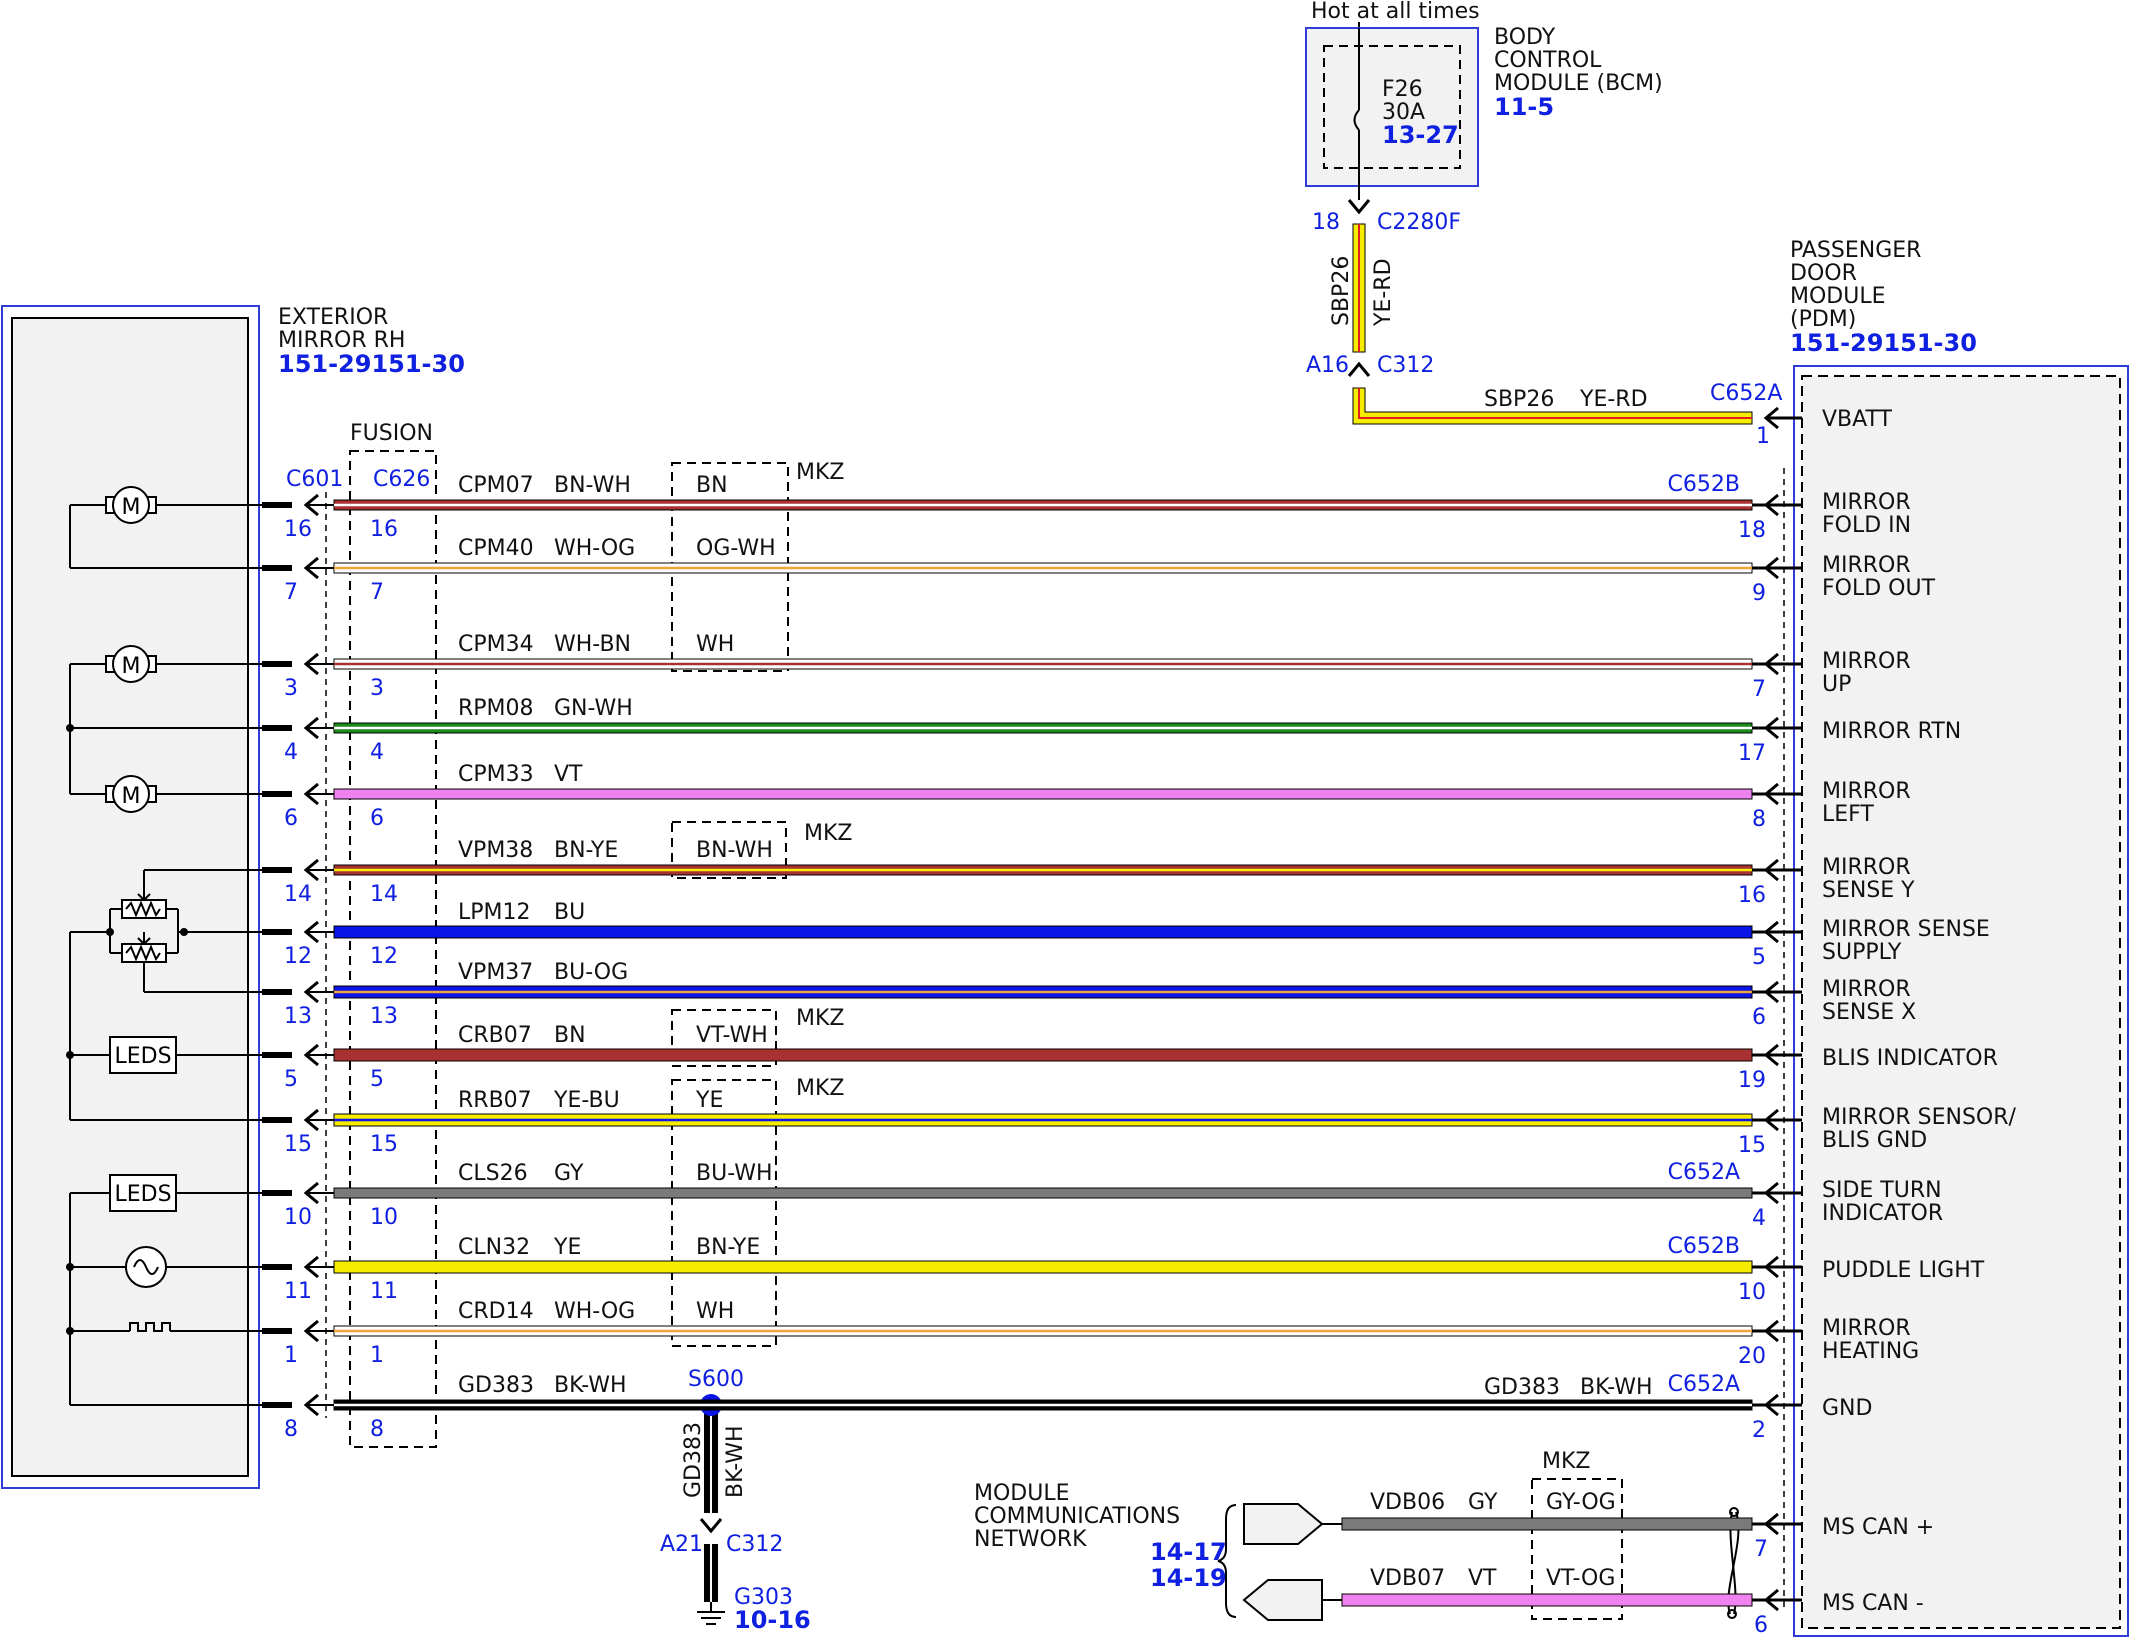 This screenshot has height=1639, width=2130. What do you see at coordinates (384, 1217) in the screenshot?
I see `fusion-pin-number: 10` at bounding box center [384, 1217].